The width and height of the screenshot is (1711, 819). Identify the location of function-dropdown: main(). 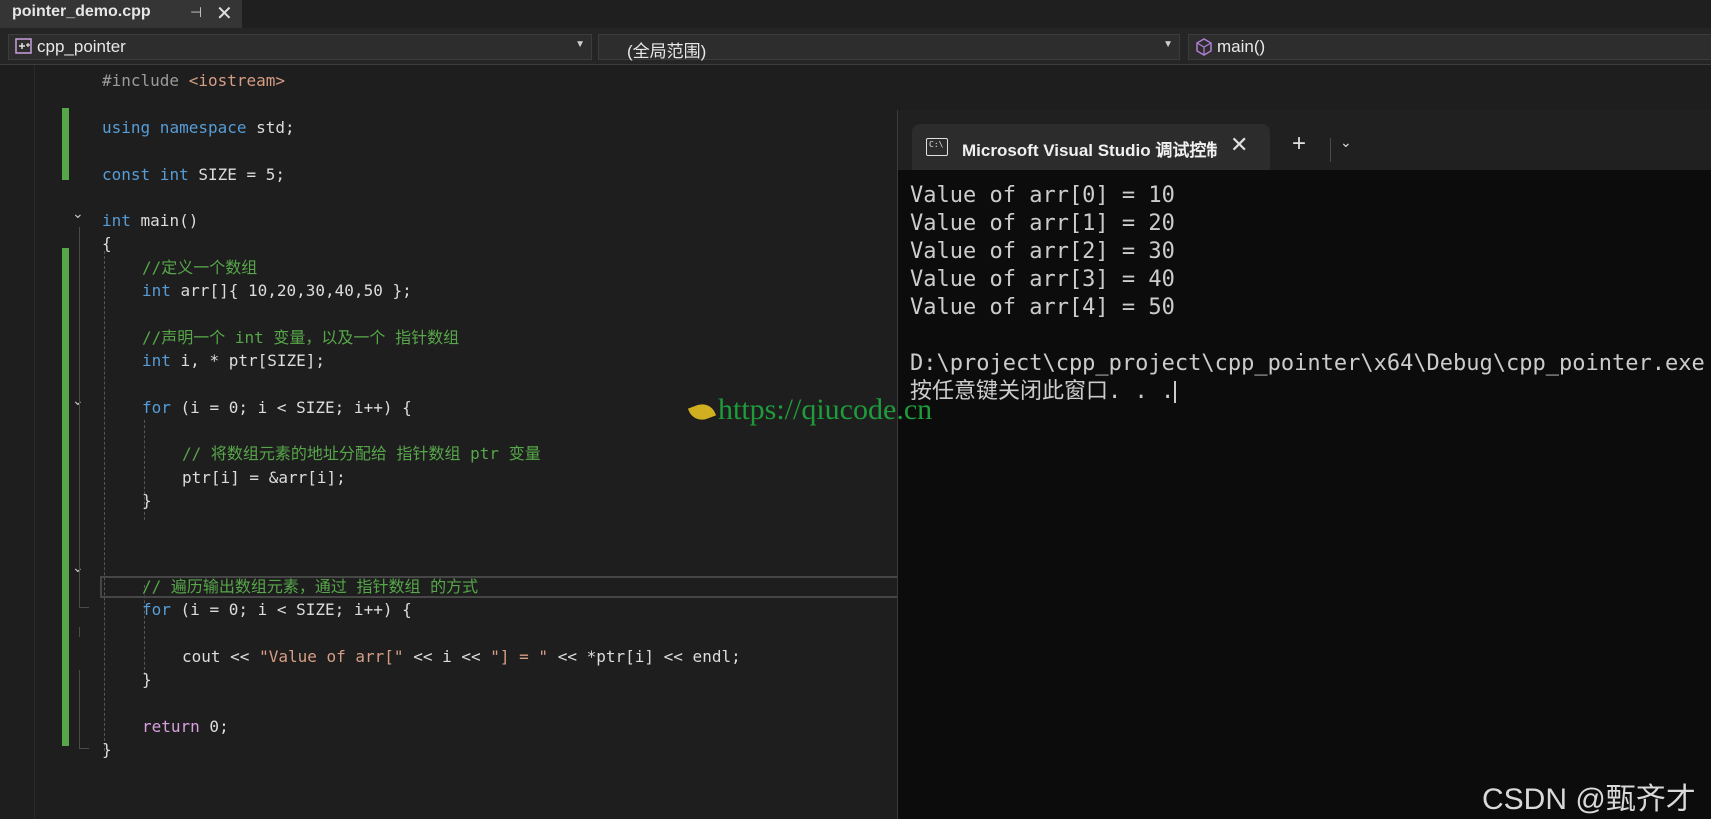
(1449, 47).